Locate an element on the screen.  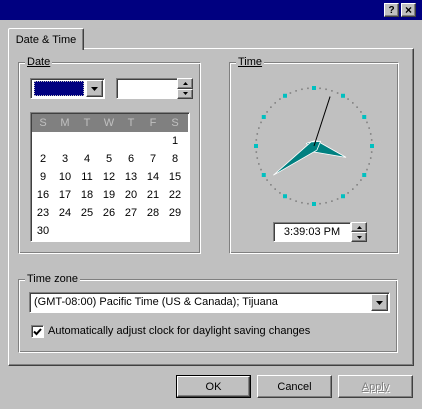
triangle-down-icon is located at coordinates (359, 237).